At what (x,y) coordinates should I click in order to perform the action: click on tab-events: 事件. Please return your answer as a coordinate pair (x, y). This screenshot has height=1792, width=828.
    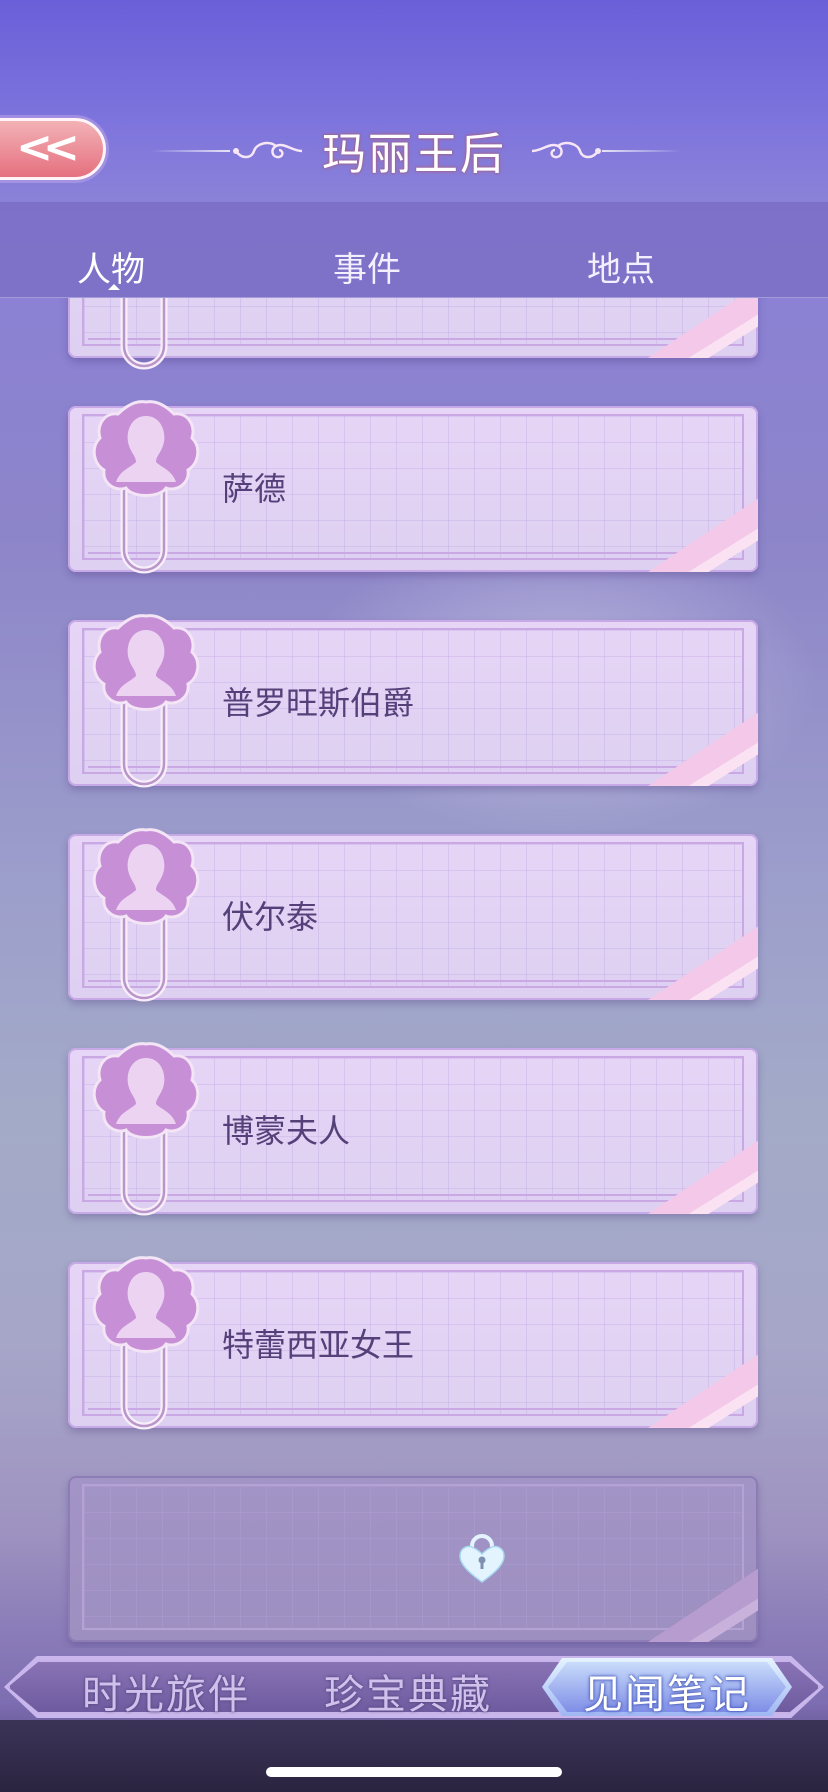
    Looking at the image, I should click on (367, 266).